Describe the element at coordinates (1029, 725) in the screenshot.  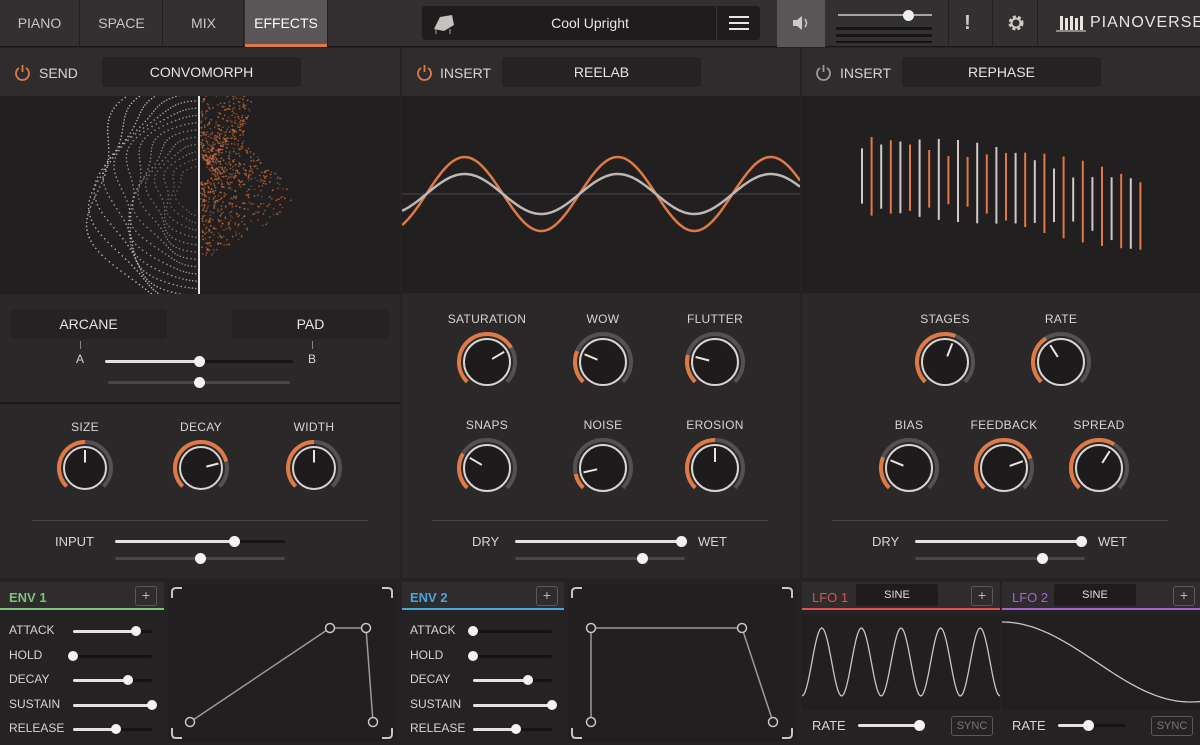
I see `rate-label: RATE` at that location.